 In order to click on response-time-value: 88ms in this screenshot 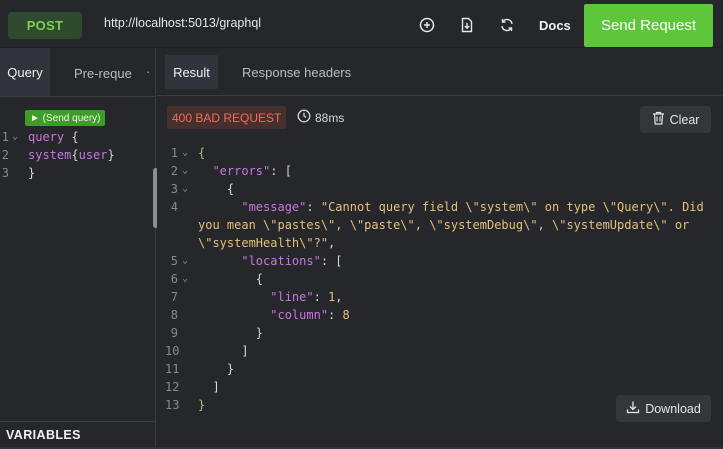, I will do `click(330, 117)`.